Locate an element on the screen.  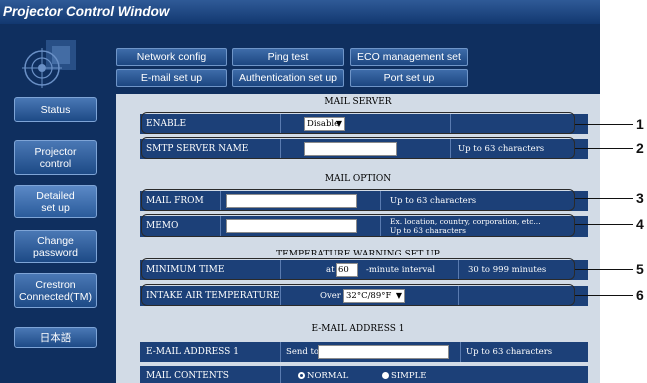
sidebar-item-change-password: Change password is located at coordinates (55, 246).